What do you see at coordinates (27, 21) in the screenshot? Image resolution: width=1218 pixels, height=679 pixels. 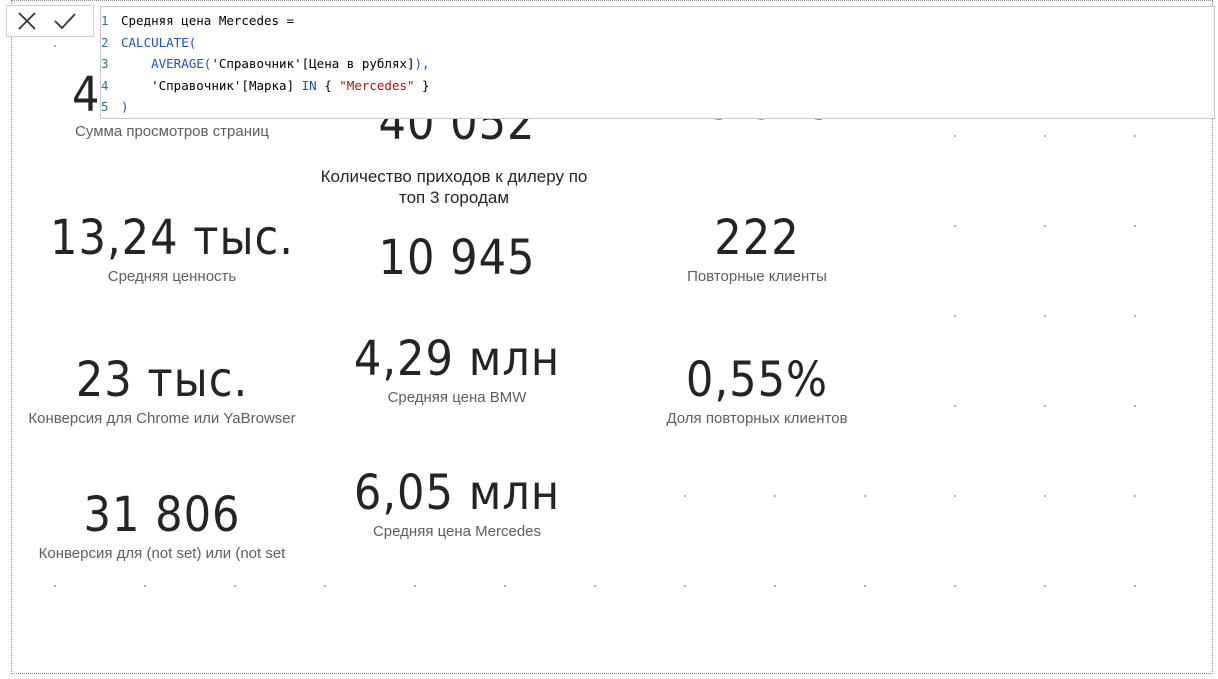 I see `close-icon` at bounding box center [27, 21].